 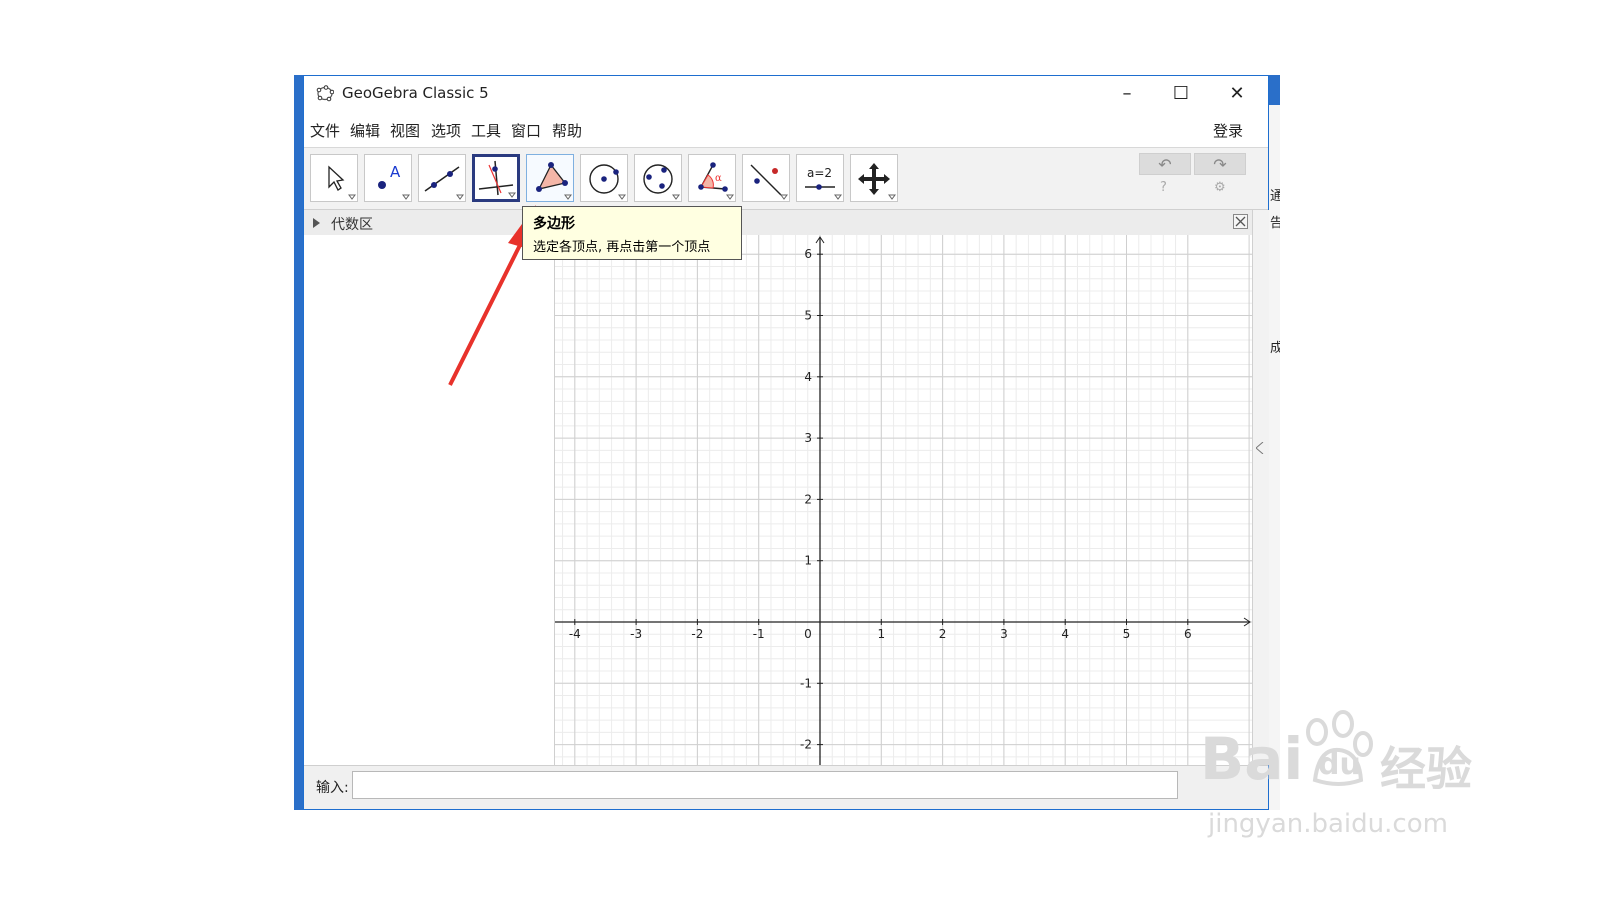 I want to click on background-glyph: 通, so click(x=1275, y=196).